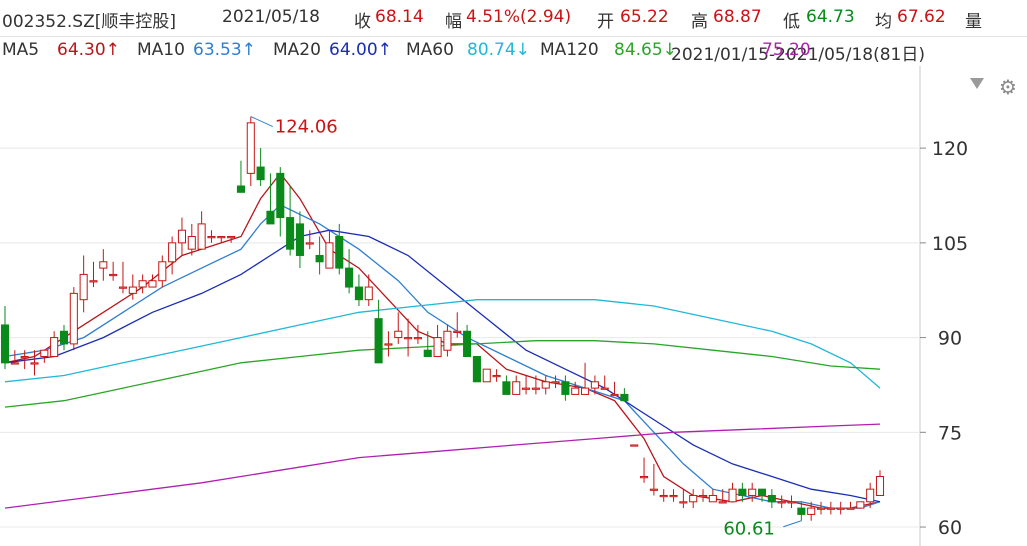 This screenshot has width=1027, height=546. I want to click on ma120-label: MA120, so click(569, 50).